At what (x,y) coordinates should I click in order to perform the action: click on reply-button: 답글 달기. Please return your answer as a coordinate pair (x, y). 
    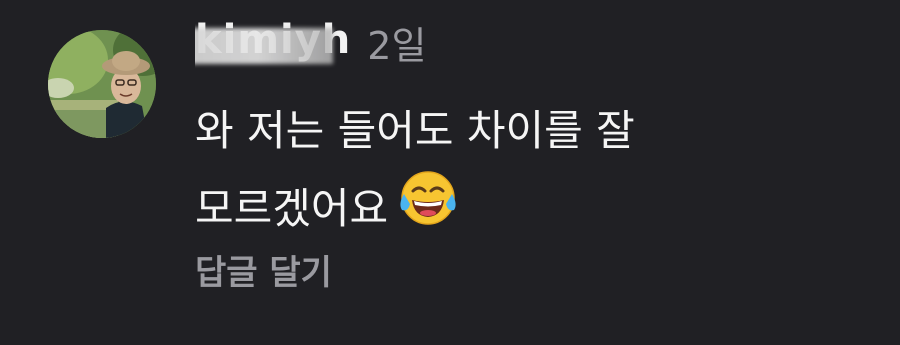
    Looking at the image, I should click on (263, 269).